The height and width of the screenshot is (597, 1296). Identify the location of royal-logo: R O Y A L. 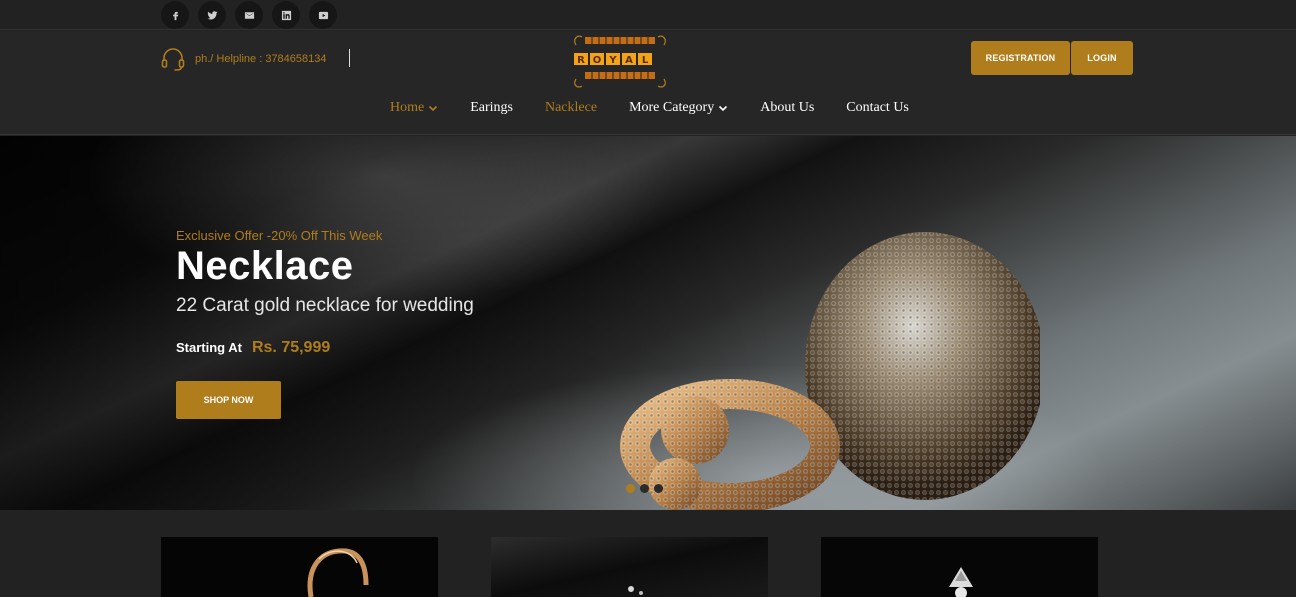
(620, 60).